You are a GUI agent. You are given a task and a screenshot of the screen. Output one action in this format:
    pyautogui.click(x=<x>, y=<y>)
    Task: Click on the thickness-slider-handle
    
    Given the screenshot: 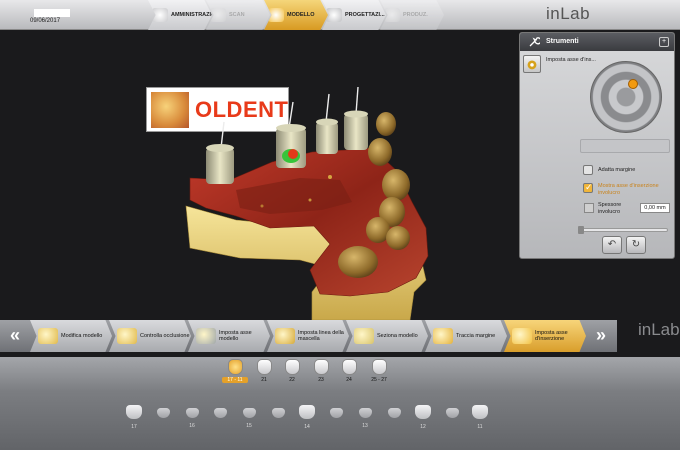 What is the action you would take?
    pyautogui.click(x=581, y=230)
    